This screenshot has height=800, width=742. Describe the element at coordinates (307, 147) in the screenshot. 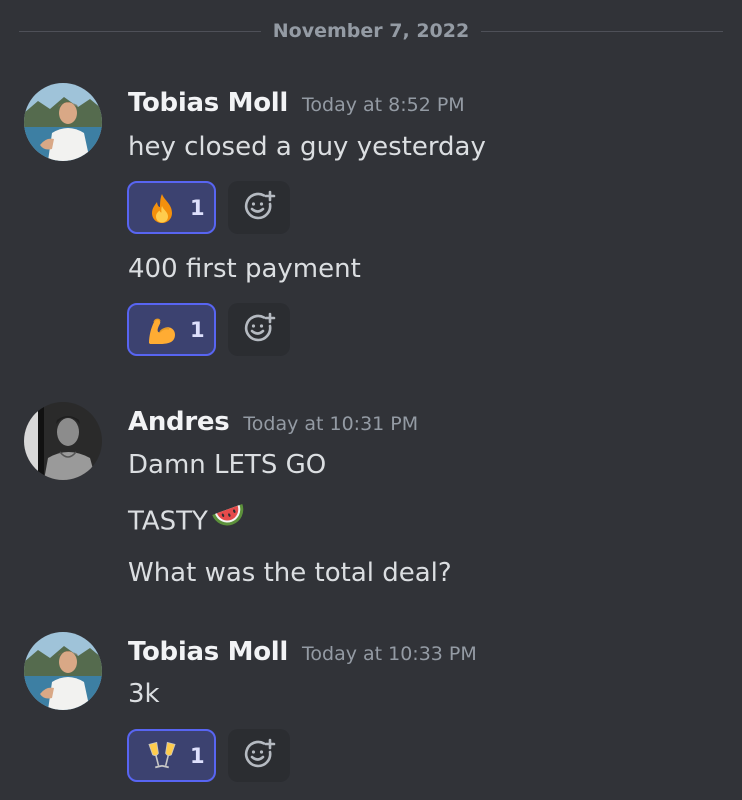

I see `message-text: hey closed a guy yesterday` at that location.